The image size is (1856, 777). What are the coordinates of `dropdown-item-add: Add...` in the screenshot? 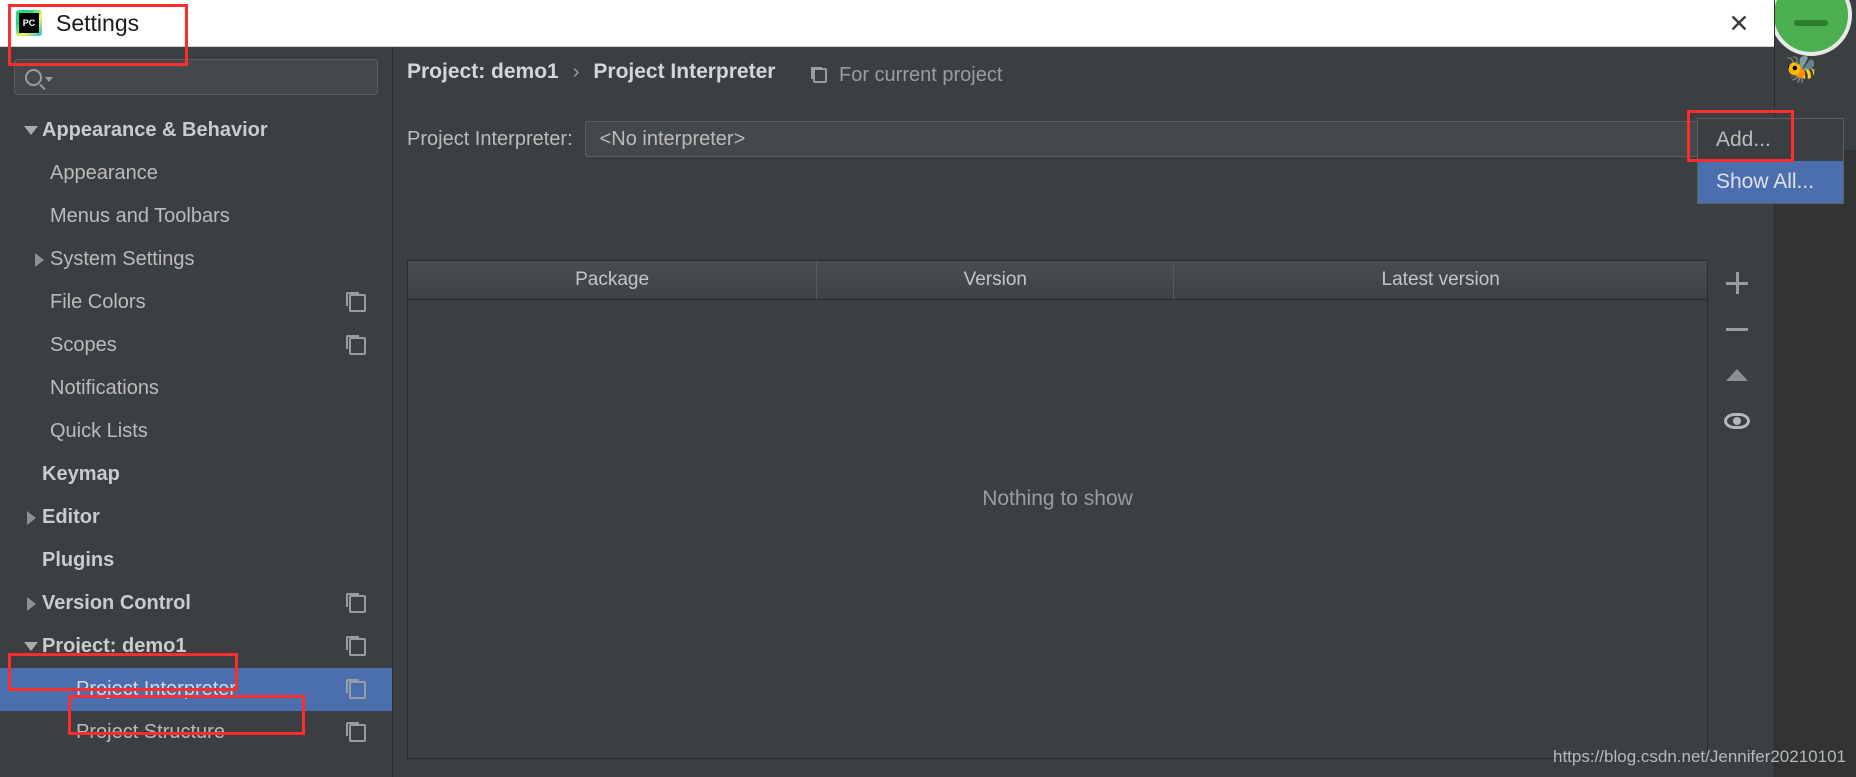 It's located at (1770, 140).